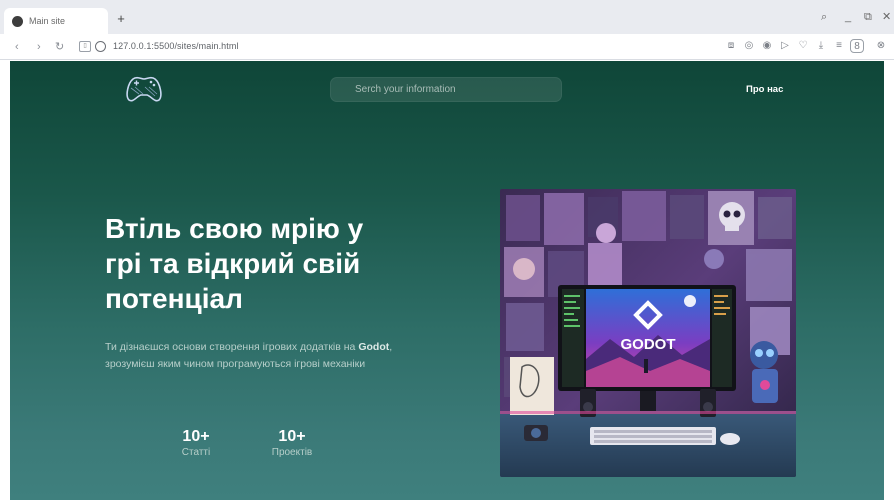 This screenshot has width=894, height=500. I want to click on stat-articles: 10+ Статті, so click(196, 443).